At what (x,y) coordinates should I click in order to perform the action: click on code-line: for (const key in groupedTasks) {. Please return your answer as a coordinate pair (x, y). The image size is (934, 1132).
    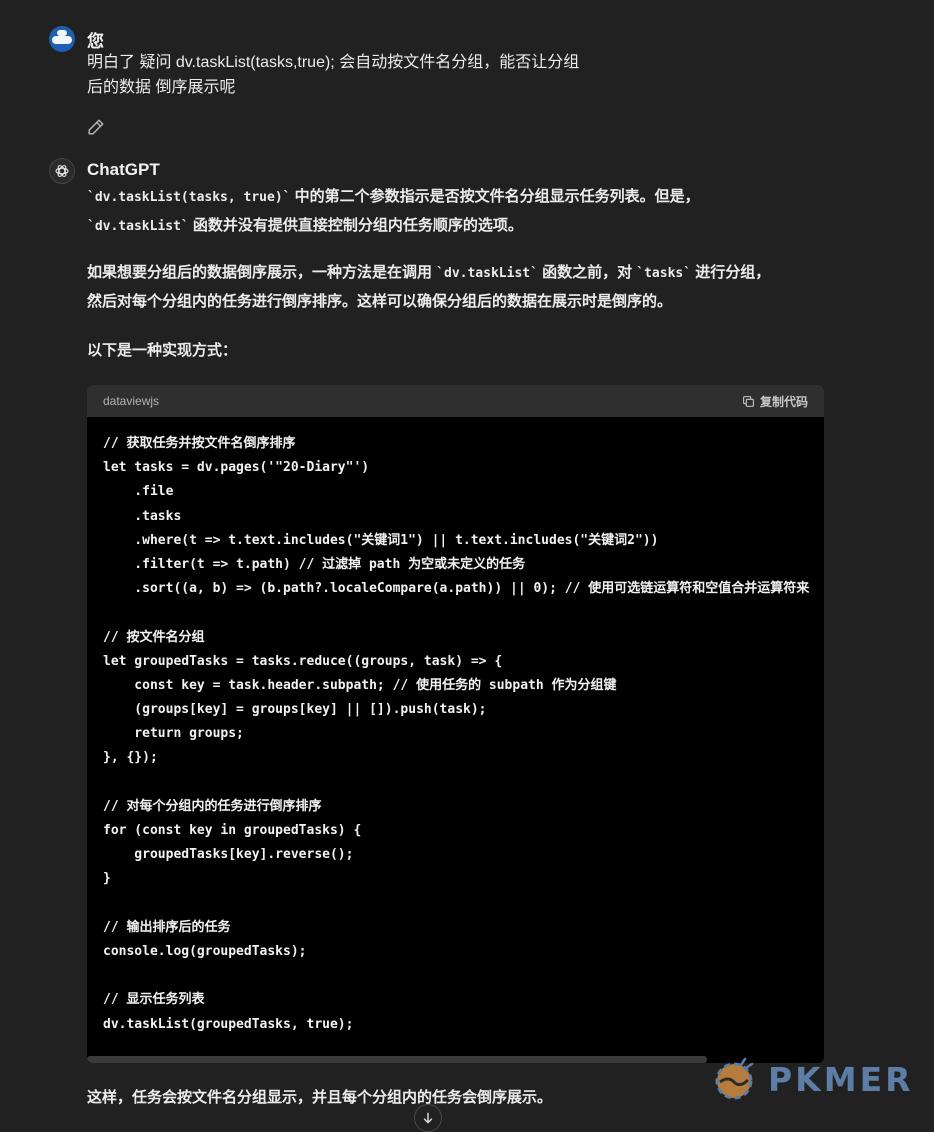
    Looking at the image, I should click on (232, 830).